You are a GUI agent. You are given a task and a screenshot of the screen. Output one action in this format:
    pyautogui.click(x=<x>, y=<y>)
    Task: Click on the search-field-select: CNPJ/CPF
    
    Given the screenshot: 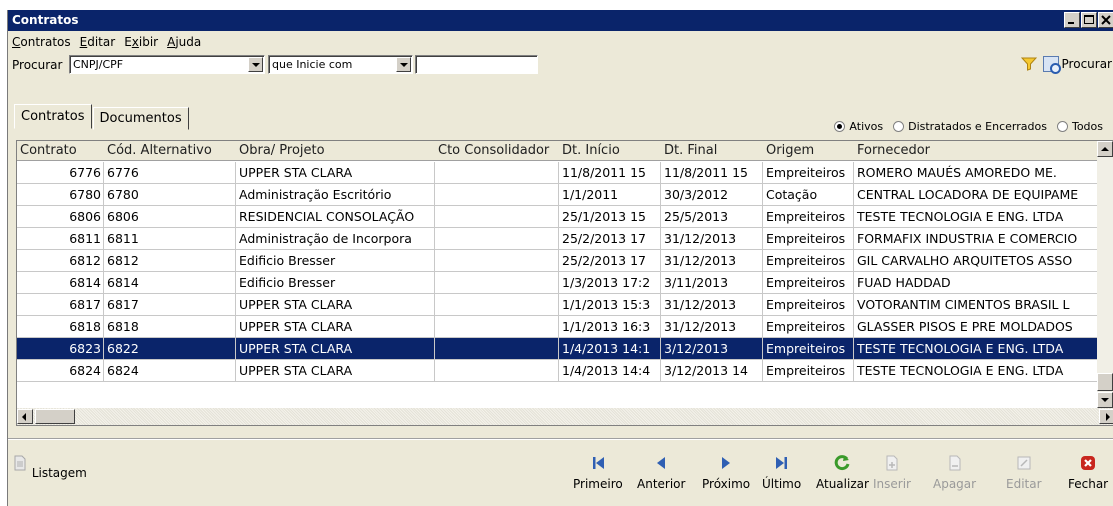 What is the action you would take?
    pyautogui.click(x=167, y=64)
    